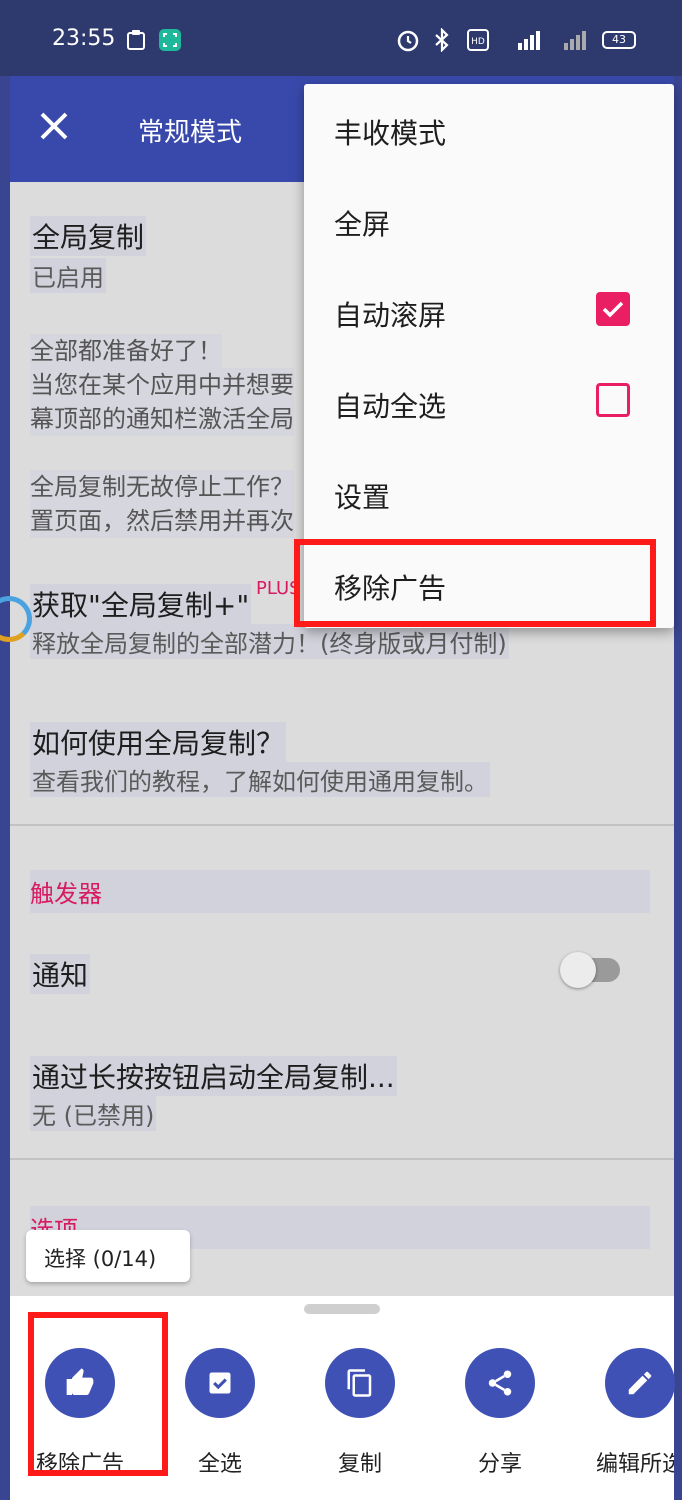 This screenshot has height=1500, width=682. What do you see at coordinates (489, 129) in the screenshot?
I see `menu-item-harvest-mode: 丰收模式` at bounding box center [489, 129].